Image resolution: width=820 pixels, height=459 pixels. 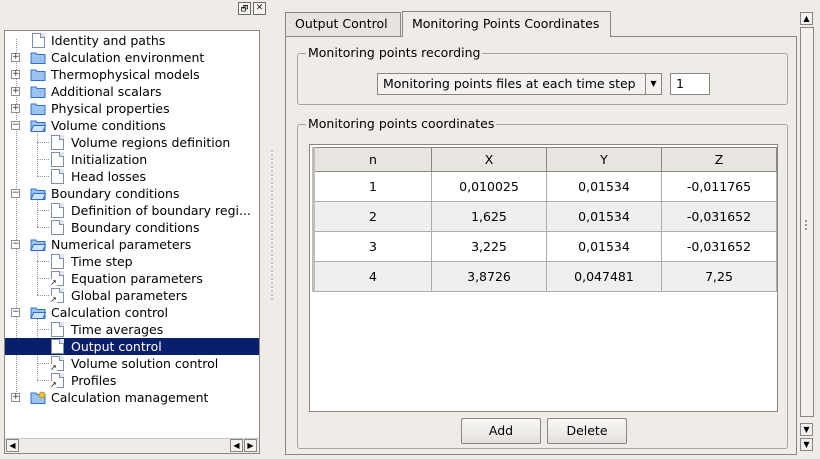 I want to click on tab-output-control: Output Control, so click(x=343, y=24).